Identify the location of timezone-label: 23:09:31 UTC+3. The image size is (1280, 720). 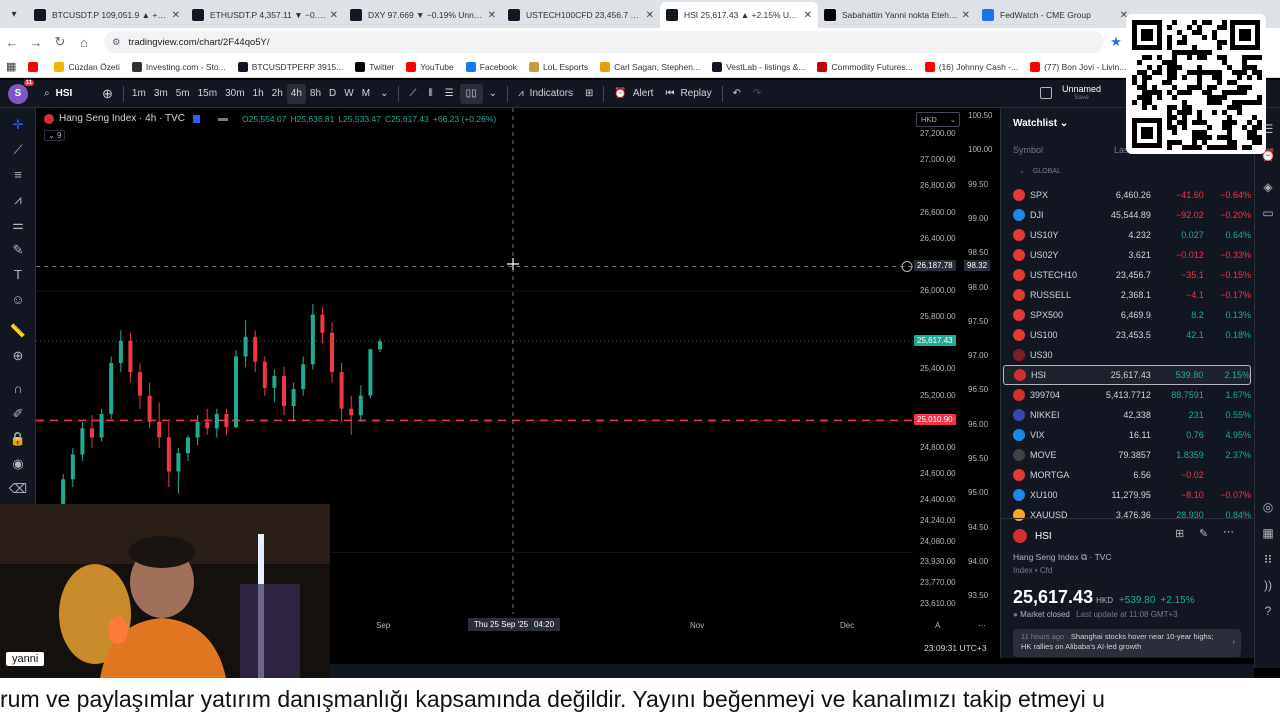
(955, 648).